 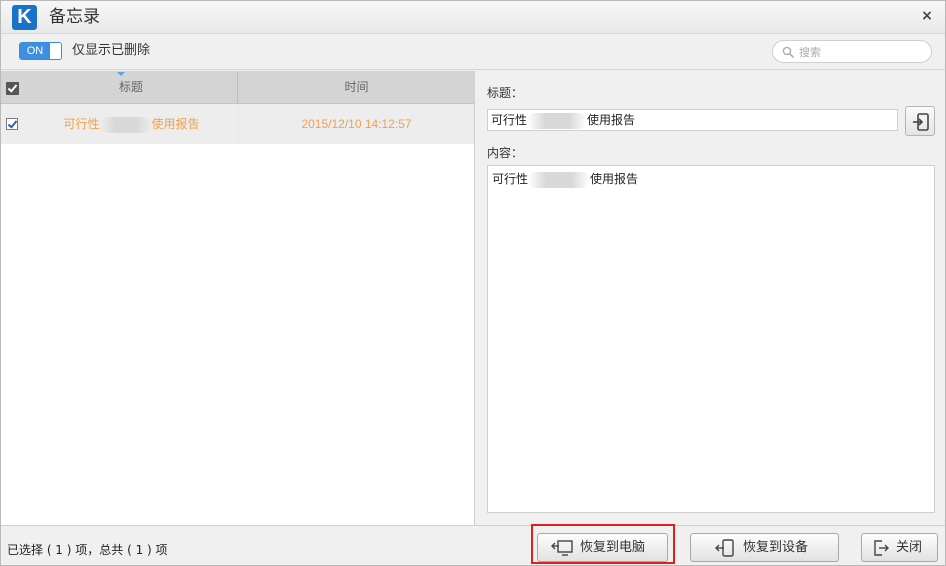 I want to click on list-header: 标题 时间, so click(x=237, y=87).